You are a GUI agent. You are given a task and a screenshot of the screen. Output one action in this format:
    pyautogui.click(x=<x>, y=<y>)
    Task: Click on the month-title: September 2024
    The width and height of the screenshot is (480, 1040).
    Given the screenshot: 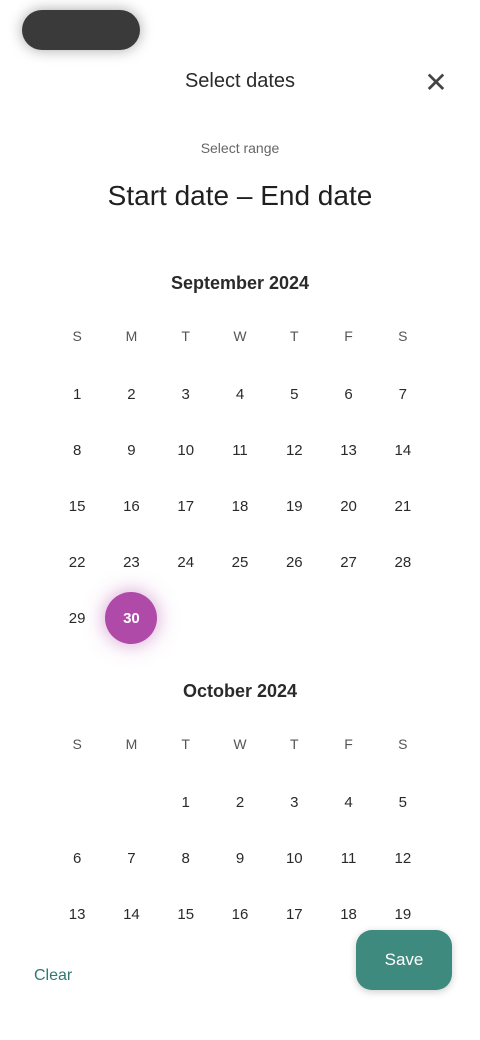 What is the action you would take?
    pyautogui.click(x=240, y=283)
    